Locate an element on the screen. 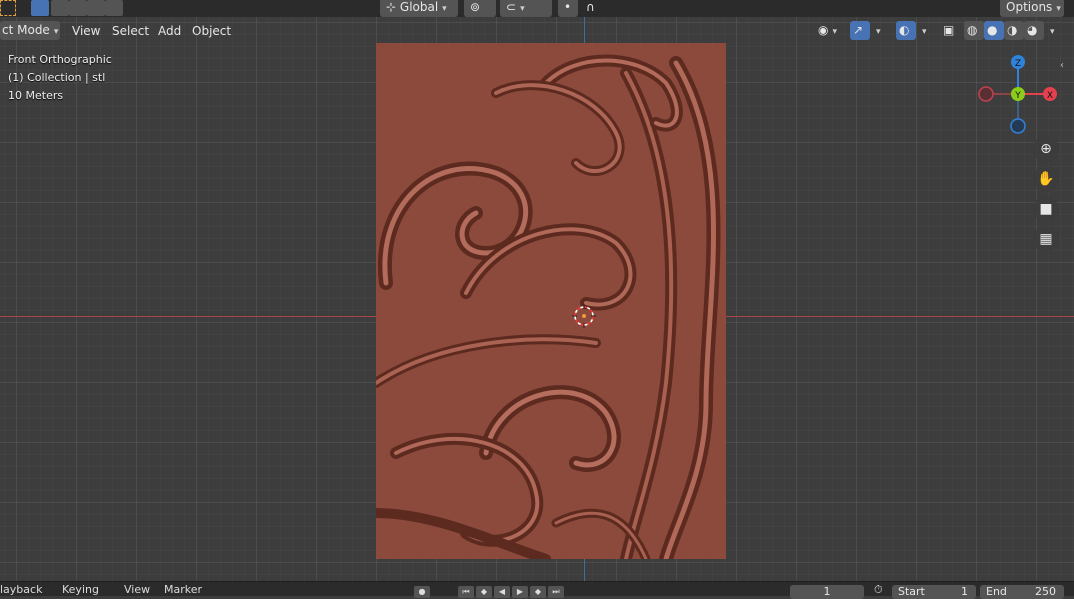  magnet-icon: ⊂ is located at coordinates (511, 7).